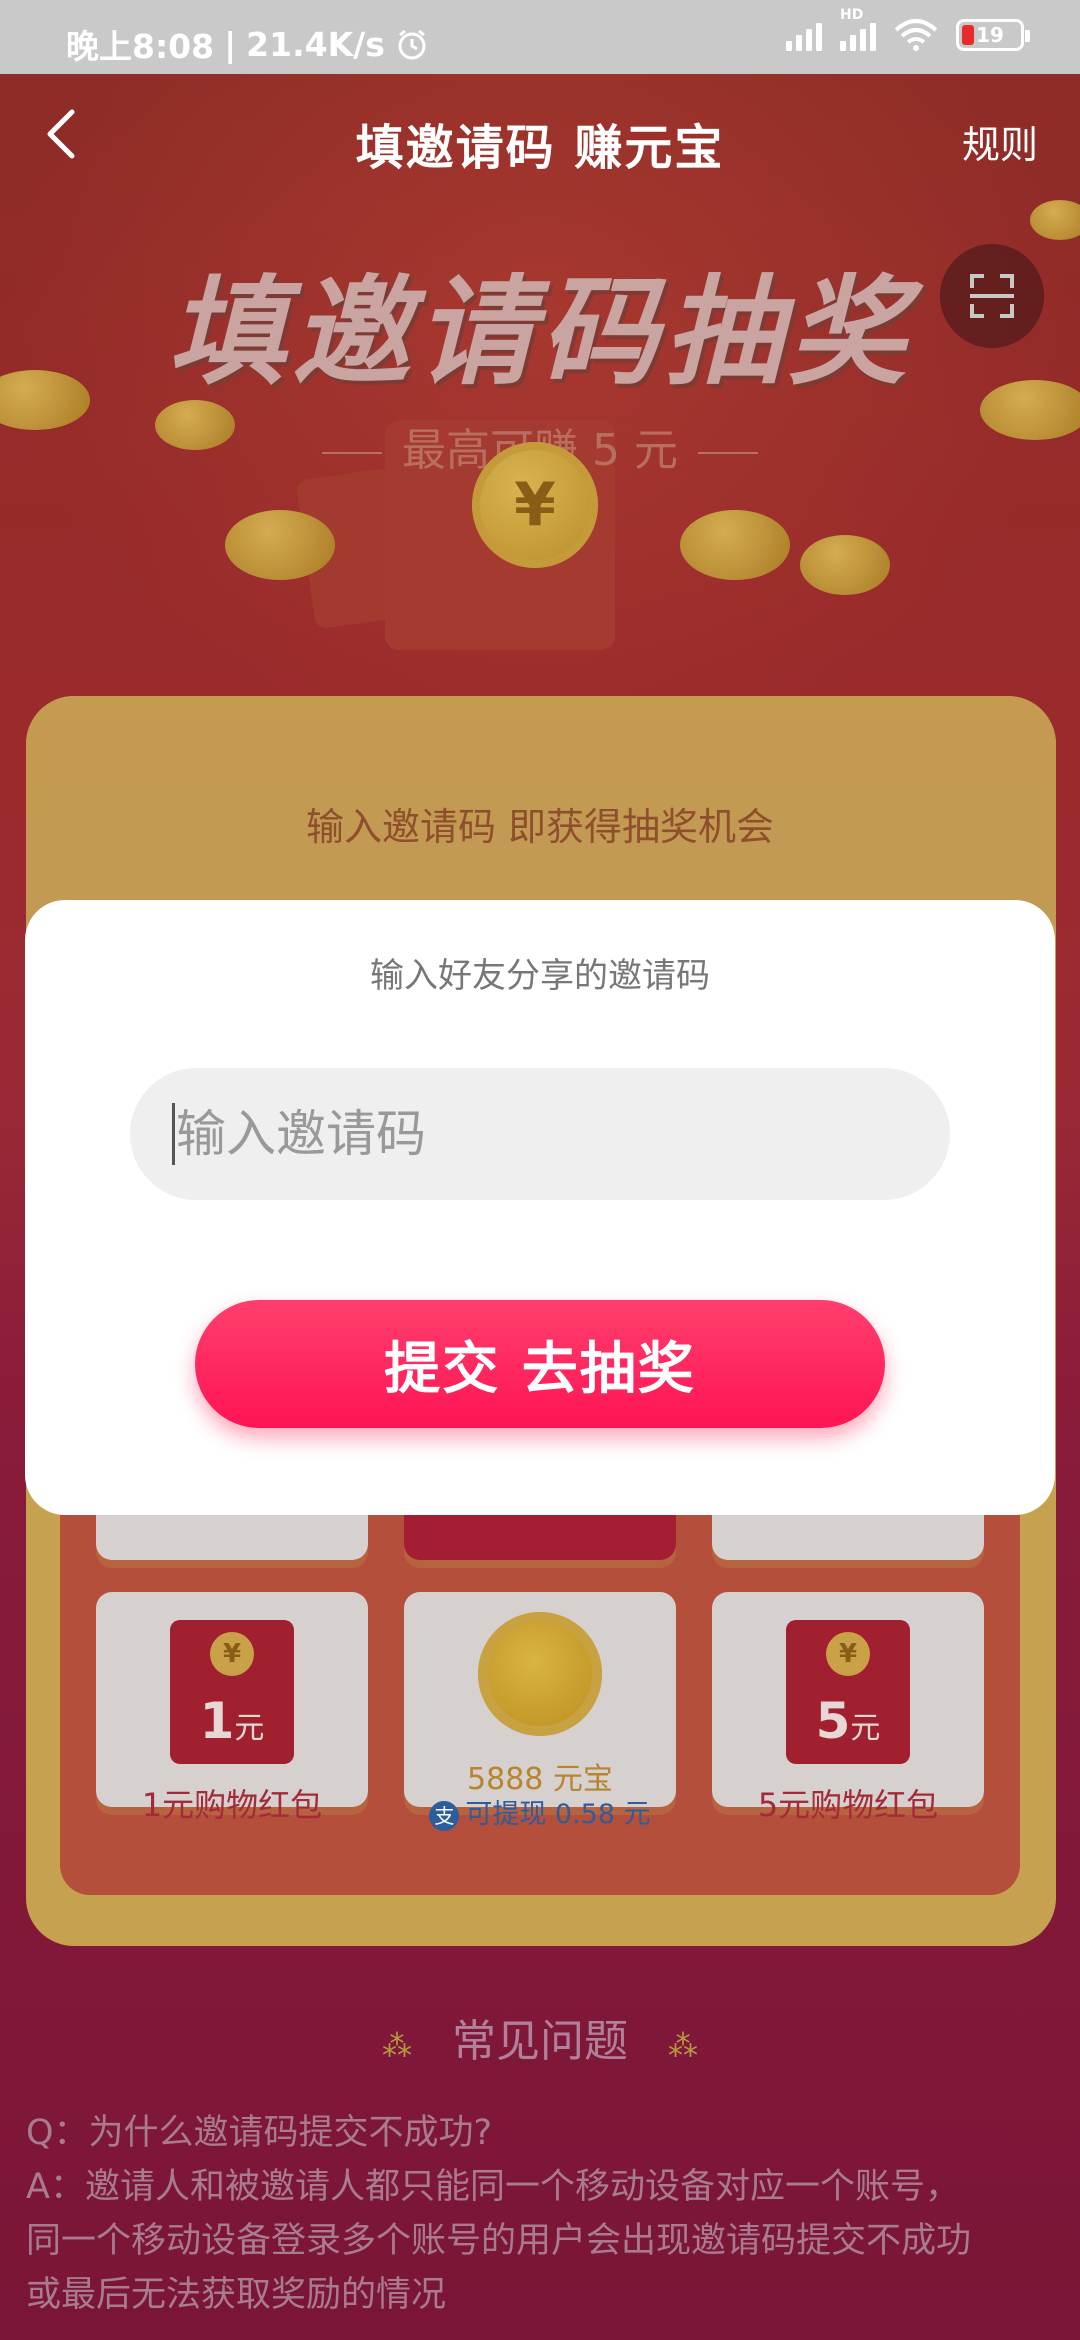 Image resolution: width=1080 pixels, height=2340 pixels. What do you see at coordinates (540, 1364) in the screenshot?
I see `submit-lottery-button: 提交 去抽奖` at bounding box center [540, 1364].